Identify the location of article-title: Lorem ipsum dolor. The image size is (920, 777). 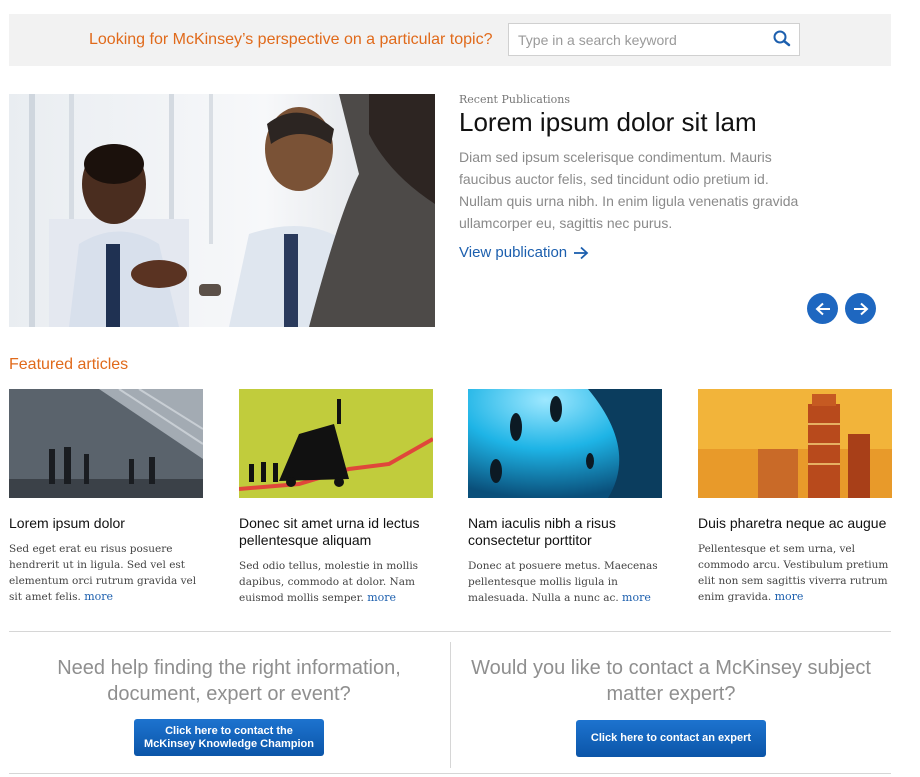
(107, 523).